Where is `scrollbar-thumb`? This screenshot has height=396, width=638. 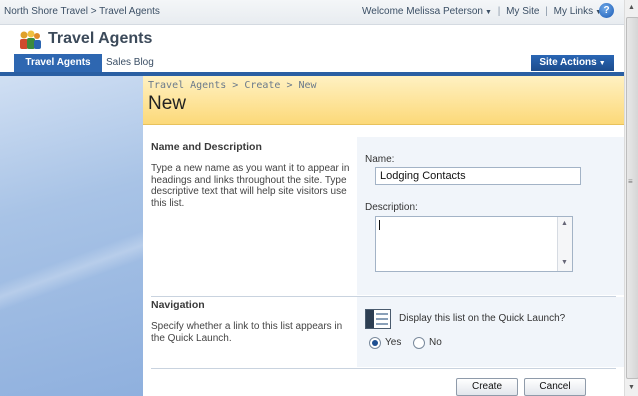 scrollbar-thumb is located at coordinates (632, 198).